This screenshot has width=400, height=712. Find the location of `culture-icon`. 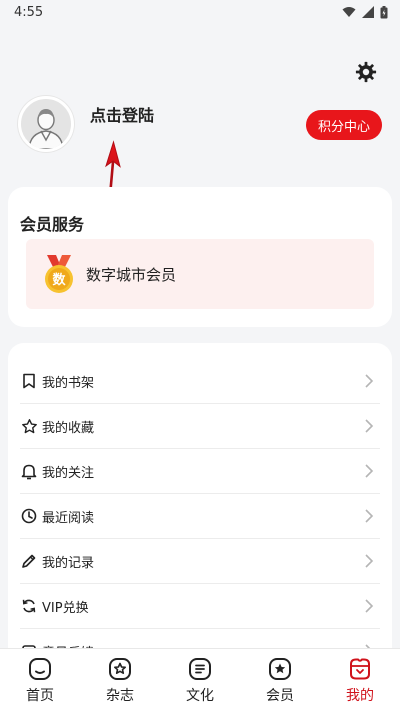

culture-icon is located at coordinates (200, 669).